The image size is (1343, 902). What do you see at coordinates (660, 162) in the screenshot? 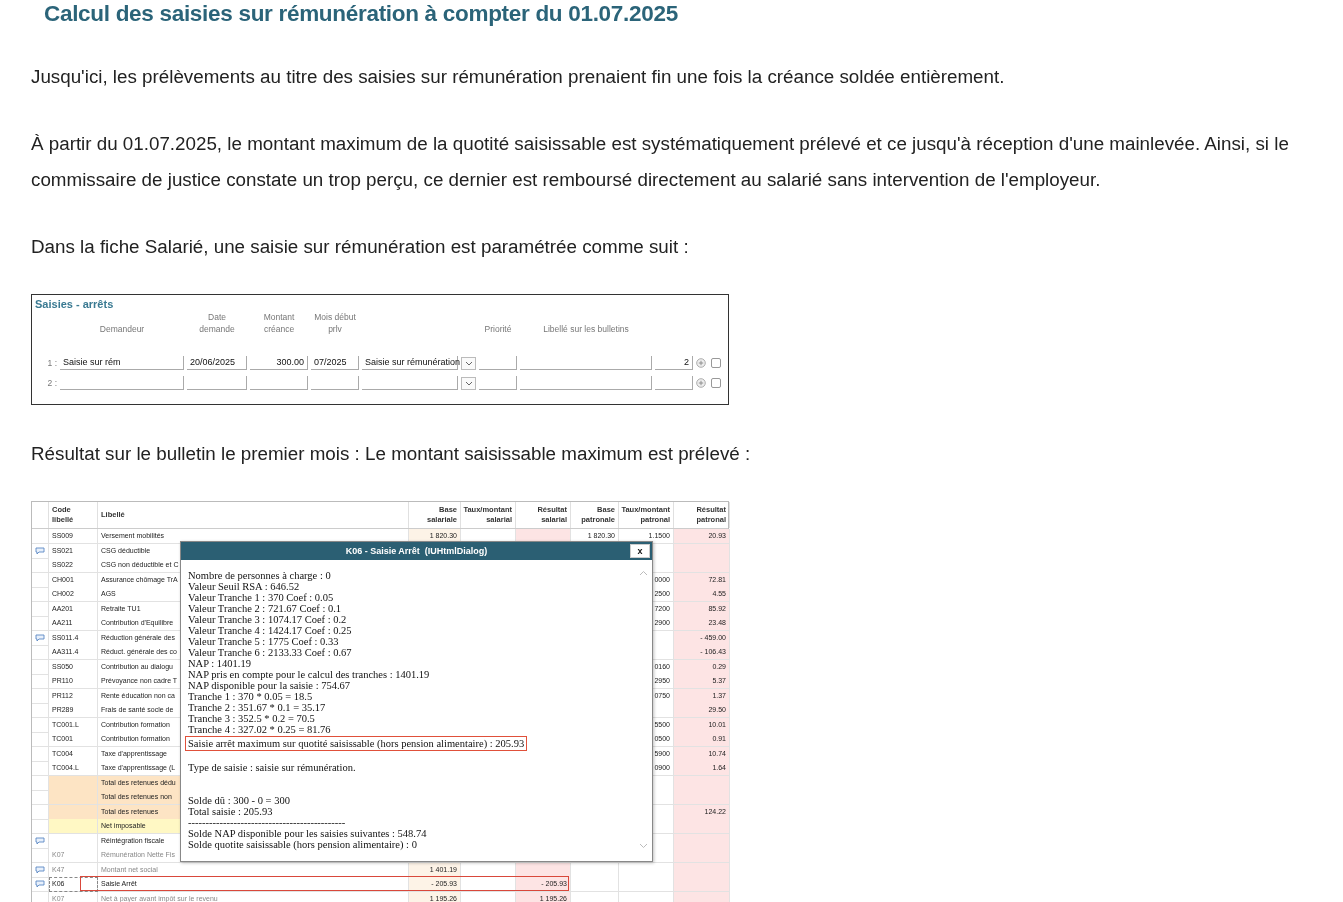
I see `paragraph: À partir du 01.07.2025, le montant maximum de la quotité saisissable est systématiquement prélevé et ce jusqu'à réception d'une mainlevée. Ainsi, si le commissaire de justice constate un trop perçu, ce dernier est remboursé directement au salarié sans intervention de l'employeur.` at bounding box center [660, 162].